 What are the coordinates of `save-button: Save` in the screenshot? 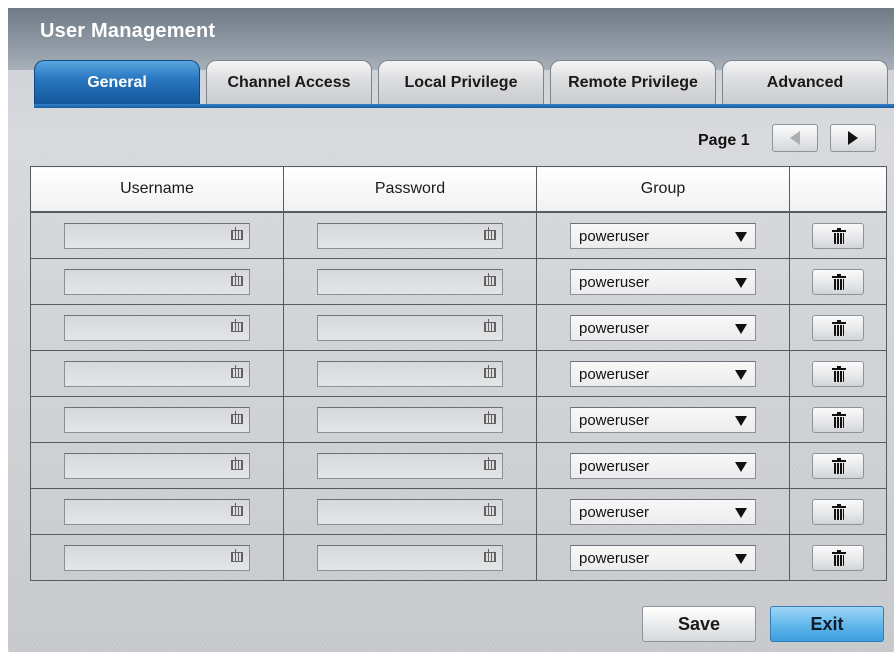 It's located at (699, 624).